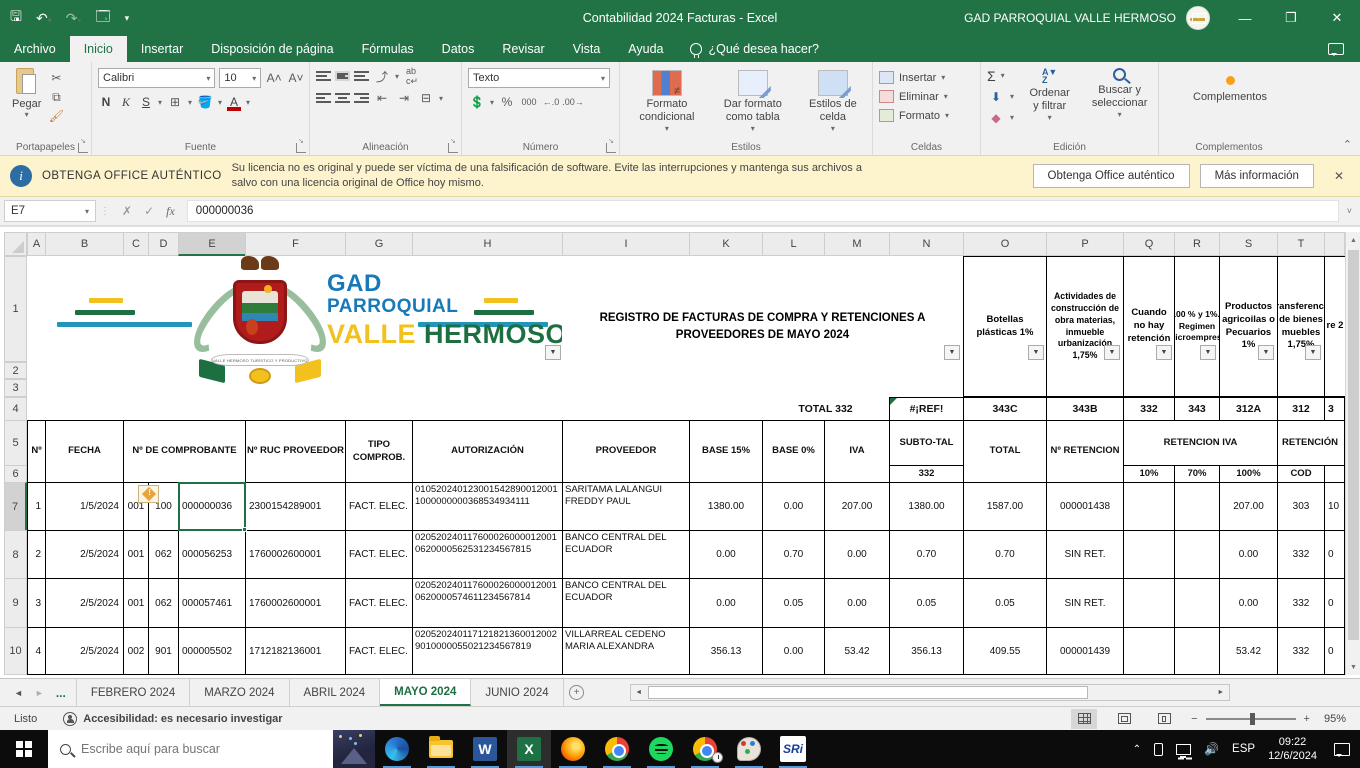  Describe the element at coordinates (404, 98) in the screenshot. I see `increase-indent-icon: ⇥` at that location.